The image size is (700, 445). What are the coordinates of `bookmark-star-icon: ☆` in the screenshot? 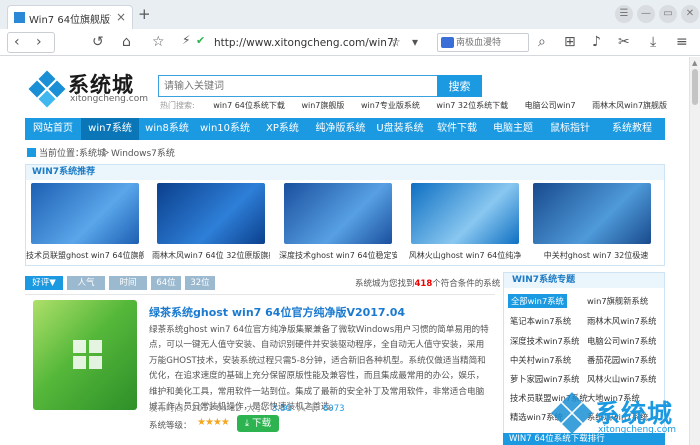 It's located at (158, 42).